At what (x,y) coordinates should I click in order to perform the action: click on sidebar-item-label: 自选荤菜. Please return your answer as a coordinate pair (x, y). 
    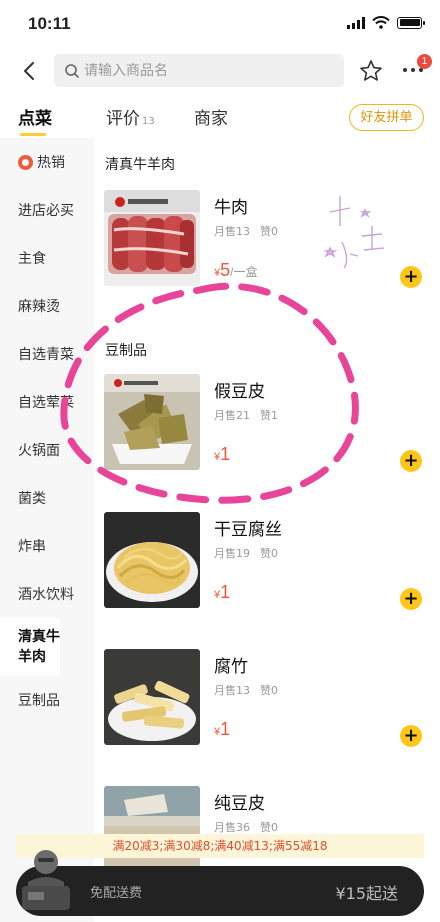
    Looking at the image, I should click on (46, 403).